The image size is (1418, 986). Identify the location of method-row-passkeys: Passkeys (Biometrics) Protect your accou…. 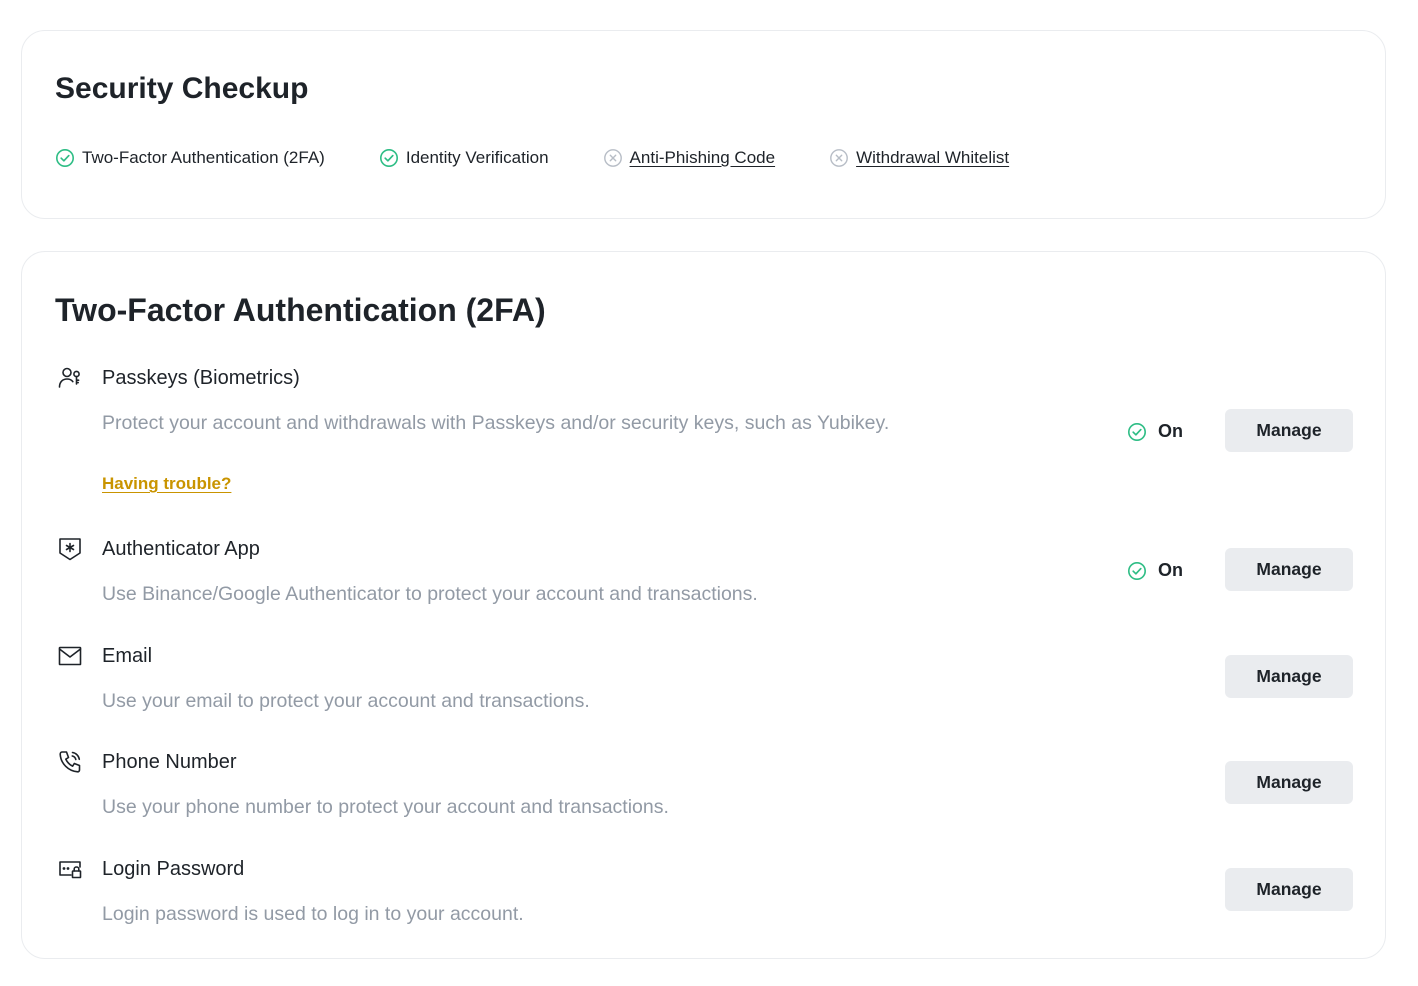
(703, 435).